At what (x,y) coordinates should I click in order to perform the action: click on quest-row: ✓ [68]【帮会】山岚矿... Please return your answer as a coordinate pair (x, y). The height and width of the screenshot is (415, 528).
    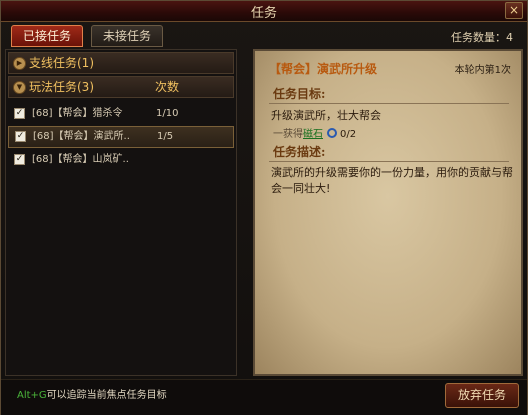
    Looking at the image, I should click on (121, 160).